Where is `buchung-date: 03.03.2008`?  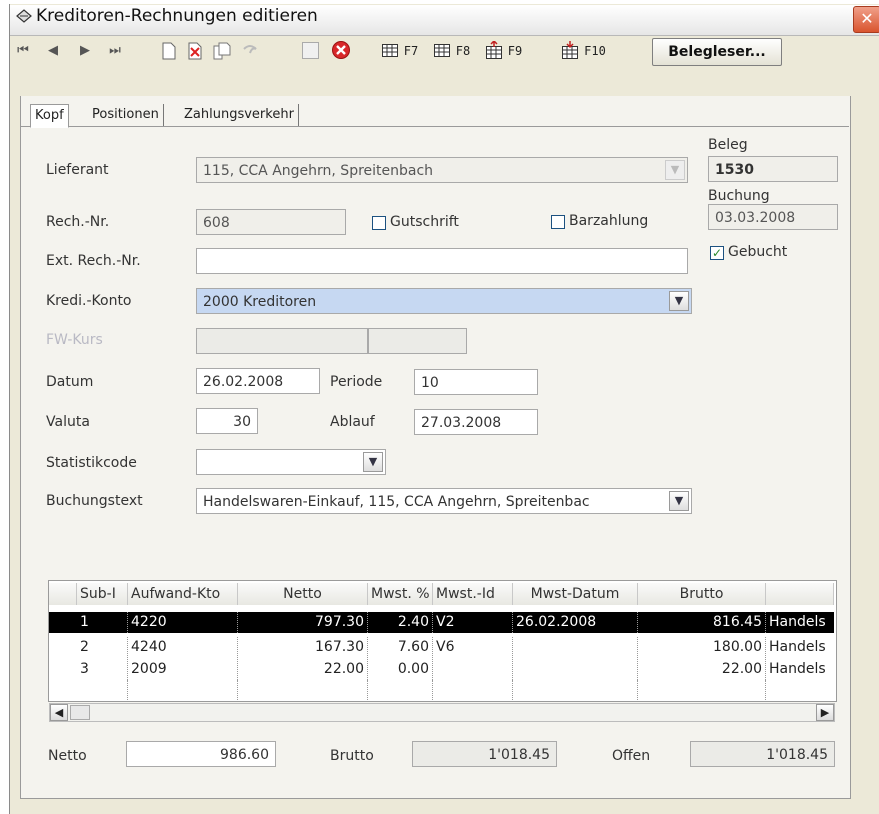 buchung-date: 03.03.2008 is located at coordinates (773, 217).